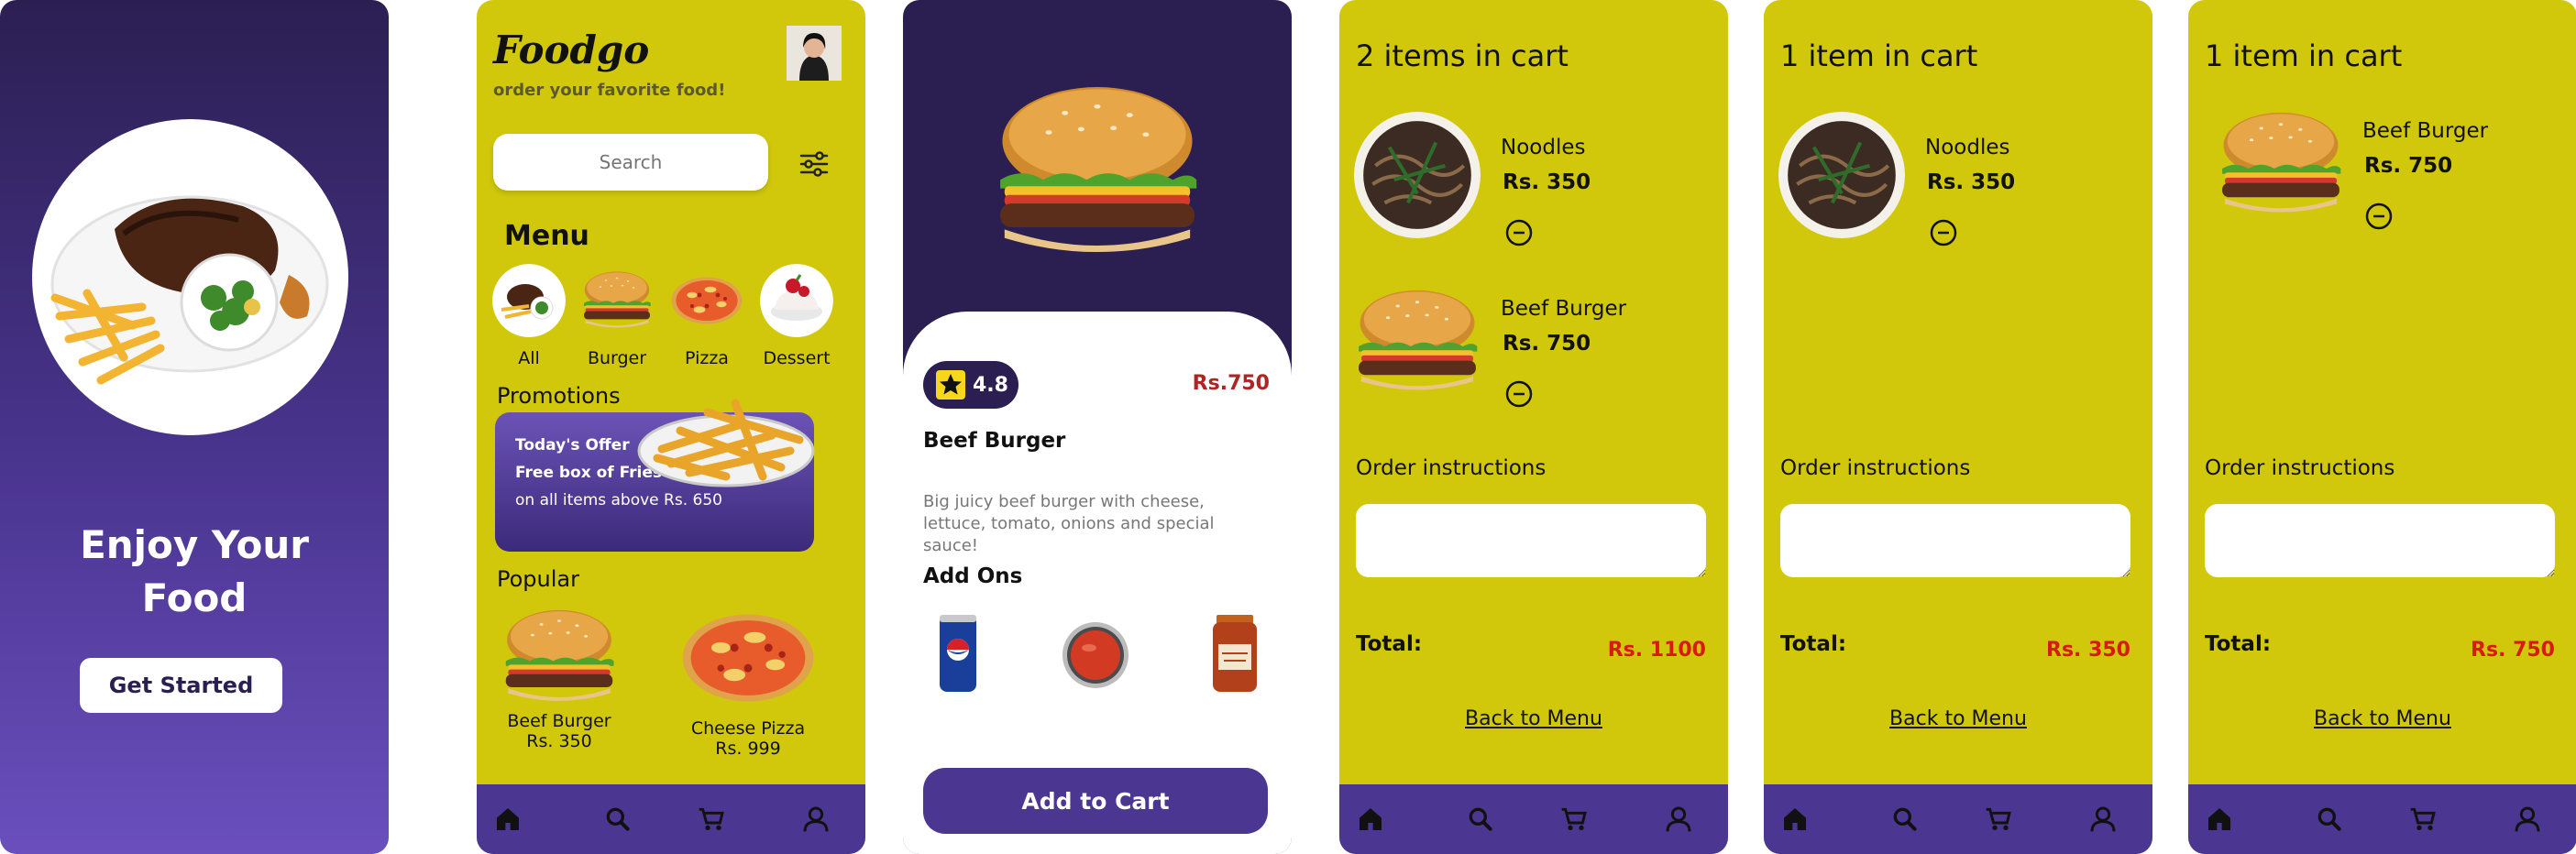 Image resolution: width=2576 pixels, height=854 pixels. I want to click on menu-title: Menu, so click(546, 236).